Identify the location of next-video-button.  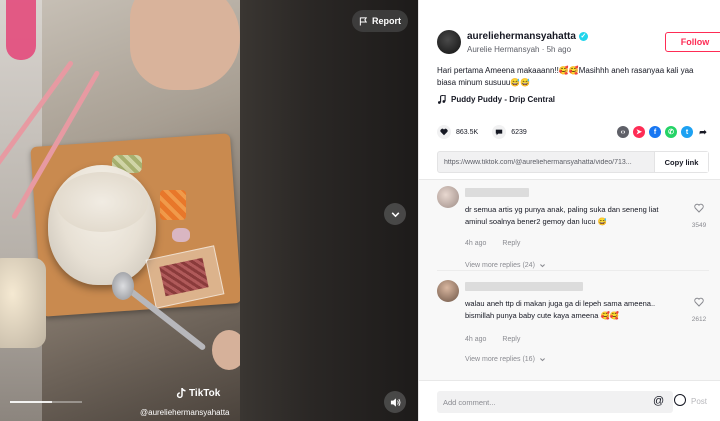
(395, 214).